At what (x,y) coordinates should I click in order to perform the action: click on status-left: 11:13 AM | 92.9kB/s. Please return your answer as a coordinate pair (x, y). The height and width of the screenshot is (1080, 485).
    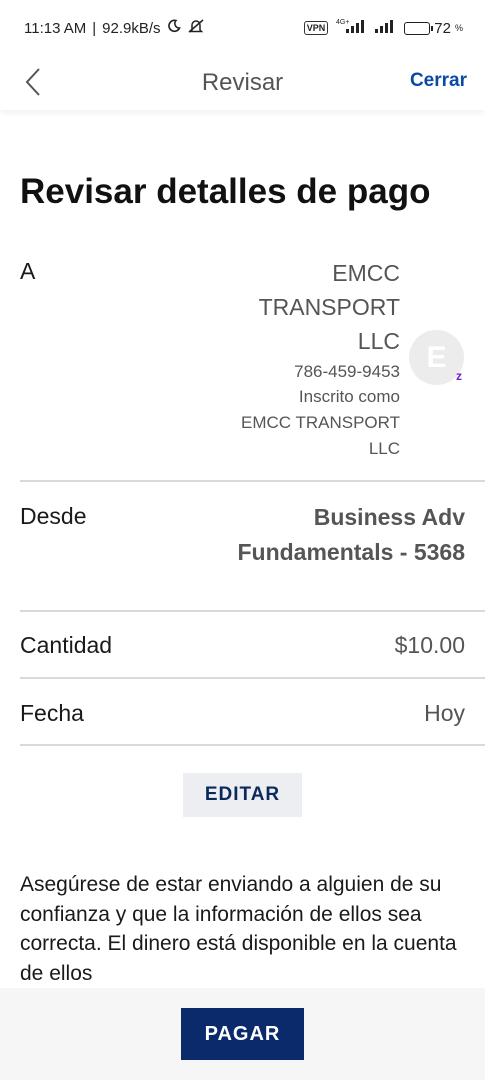
    Looking at the image, I should click on (114, 28).